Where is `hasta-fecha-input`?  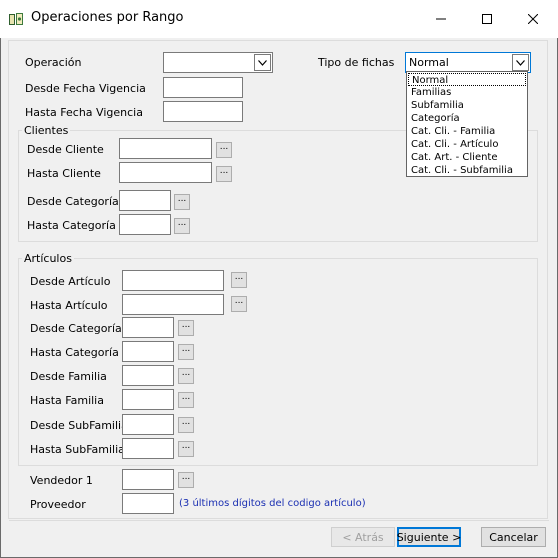
hasta-fecha-input is located at coordinates (203, 111).